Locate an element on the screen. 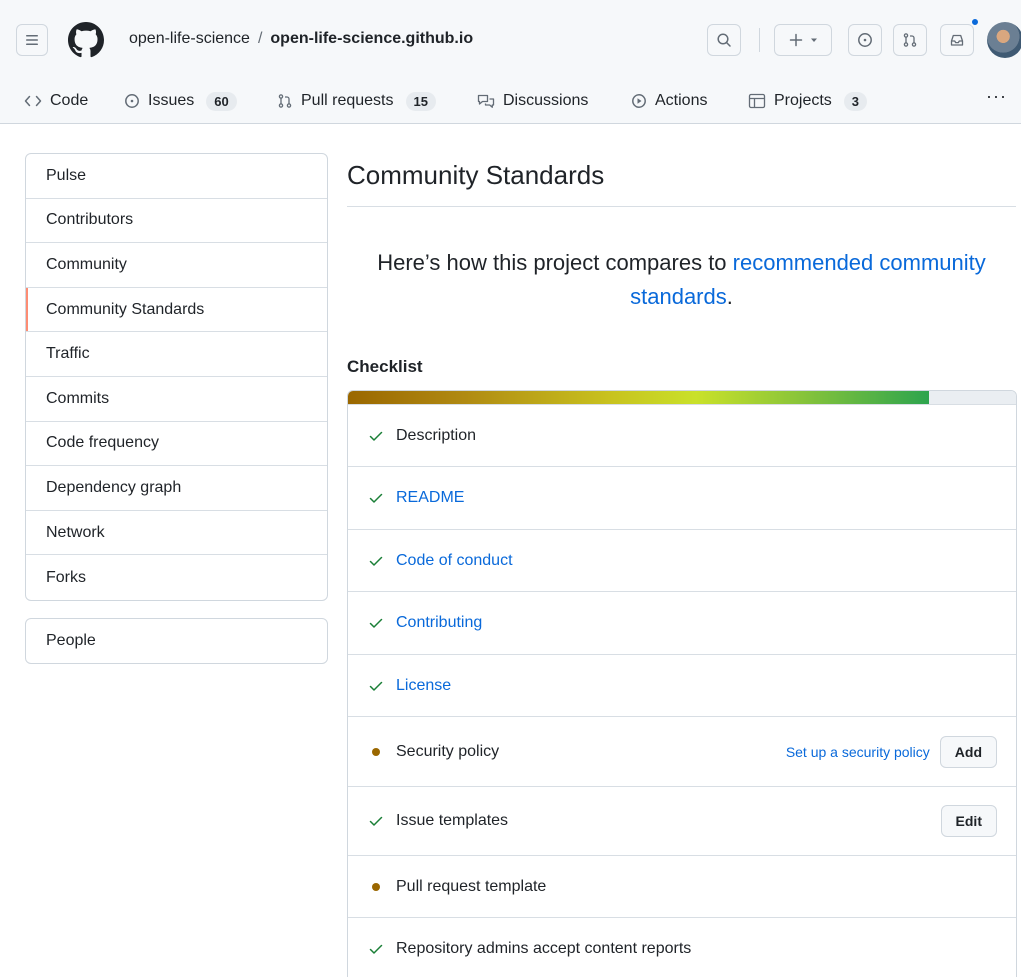 The image size is (1021, 977). issues-button is located at coordinates (865, 40).